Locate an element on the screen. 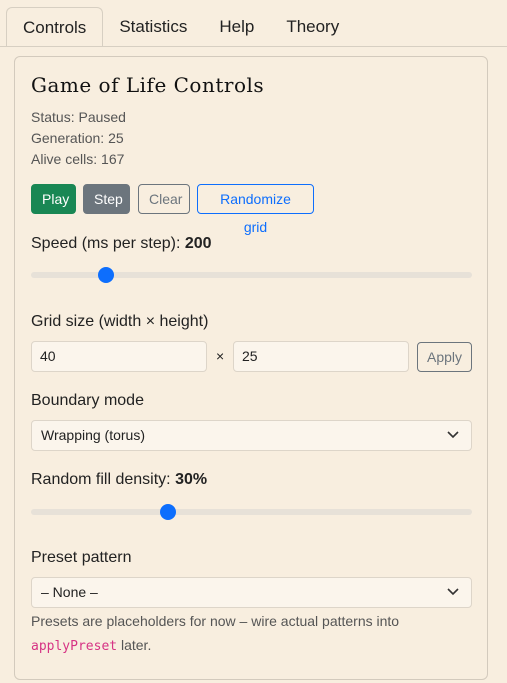 The image size is (507, 683). tab-theory: Theory is located at coordinates (312, 27).